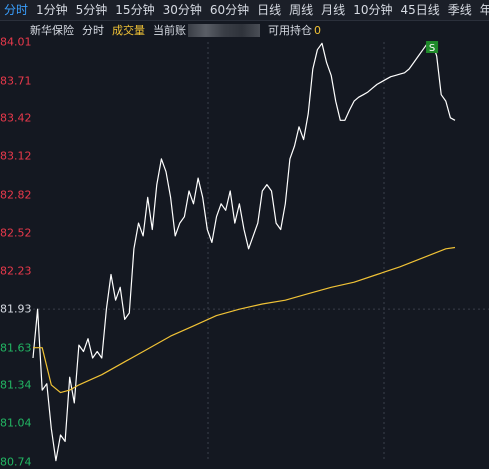 The height and width of the screenshot is (469, 489). Describe the element at coordinates (16, 42) in the screenshot. I see `price-tick-label: 84.01` at that location.